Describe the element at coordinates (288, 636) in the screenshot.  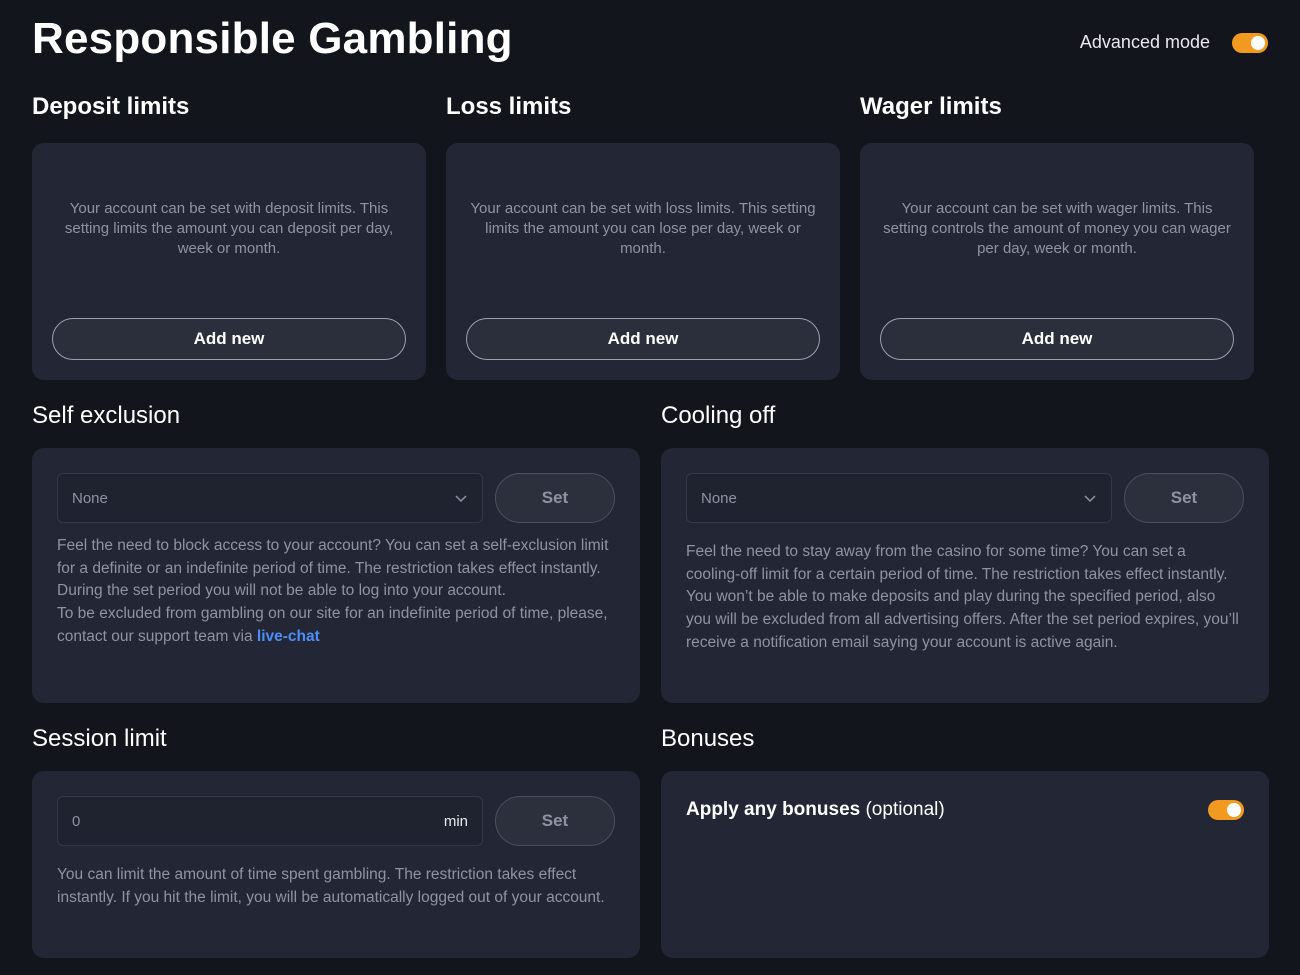
I see `live-chat-link: live-chat` at that location.